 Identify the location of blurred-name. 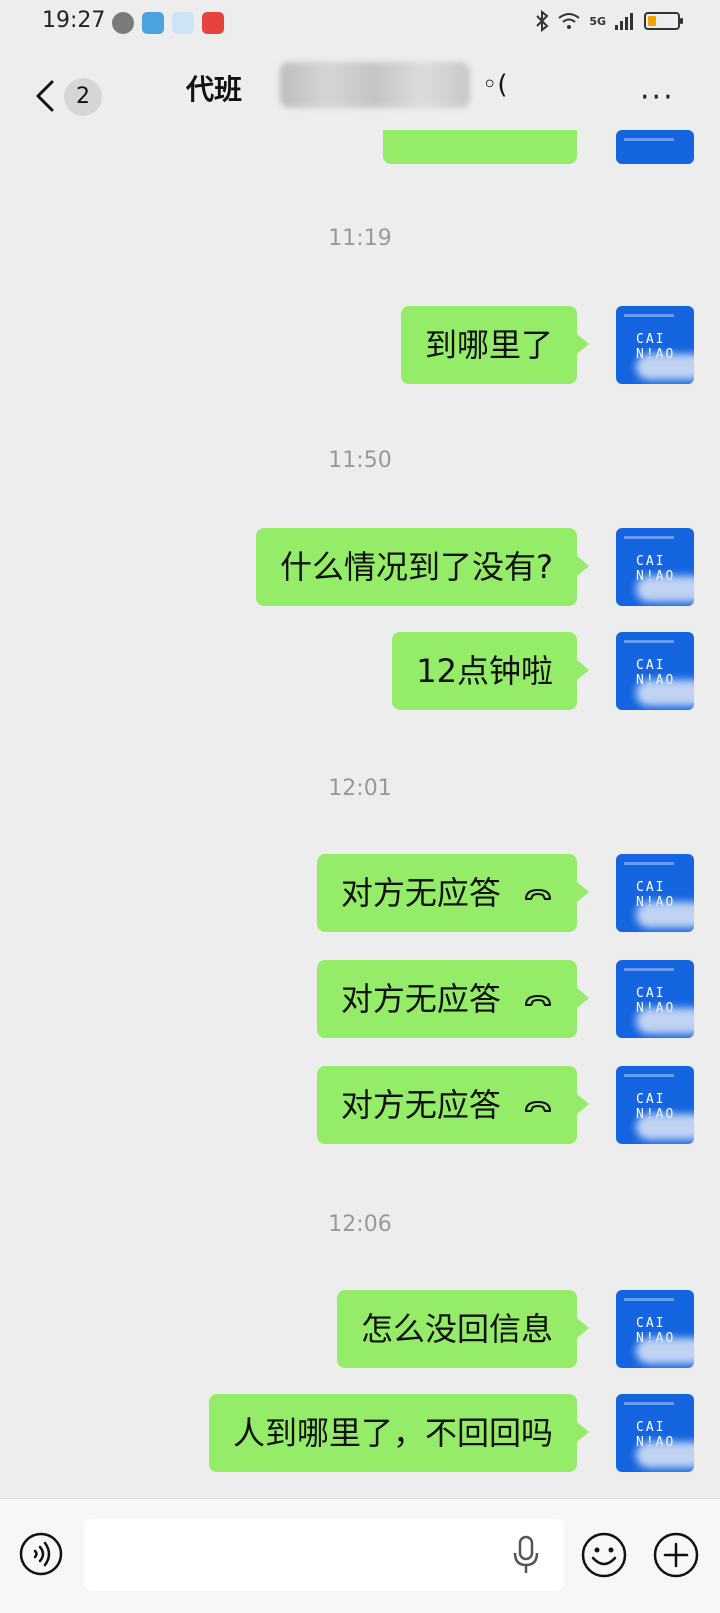
(375, 85).